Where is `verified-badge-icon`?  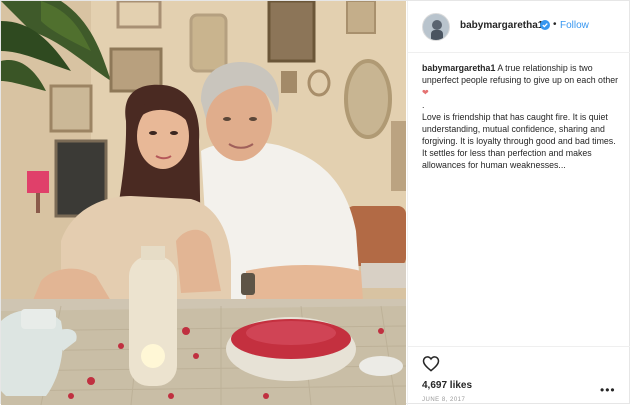 verified-badge-icon is located at coordinates (545, 25).